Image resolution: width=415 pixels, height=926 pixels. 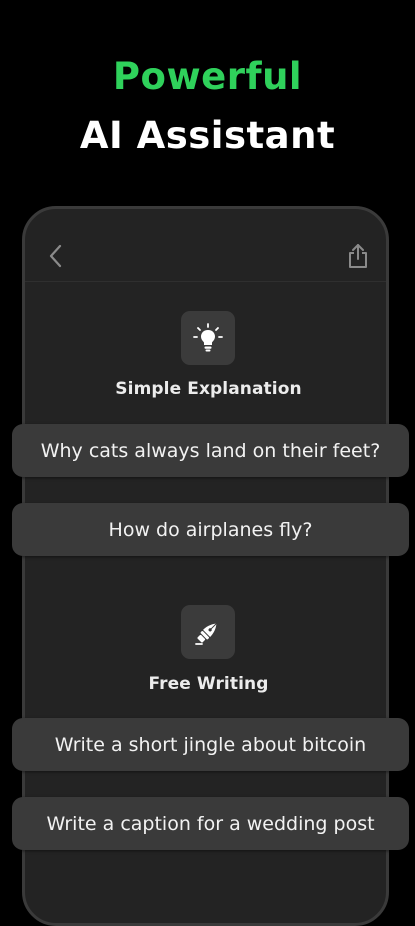 I want to click on nav-bar, so click(x=205, y=245).